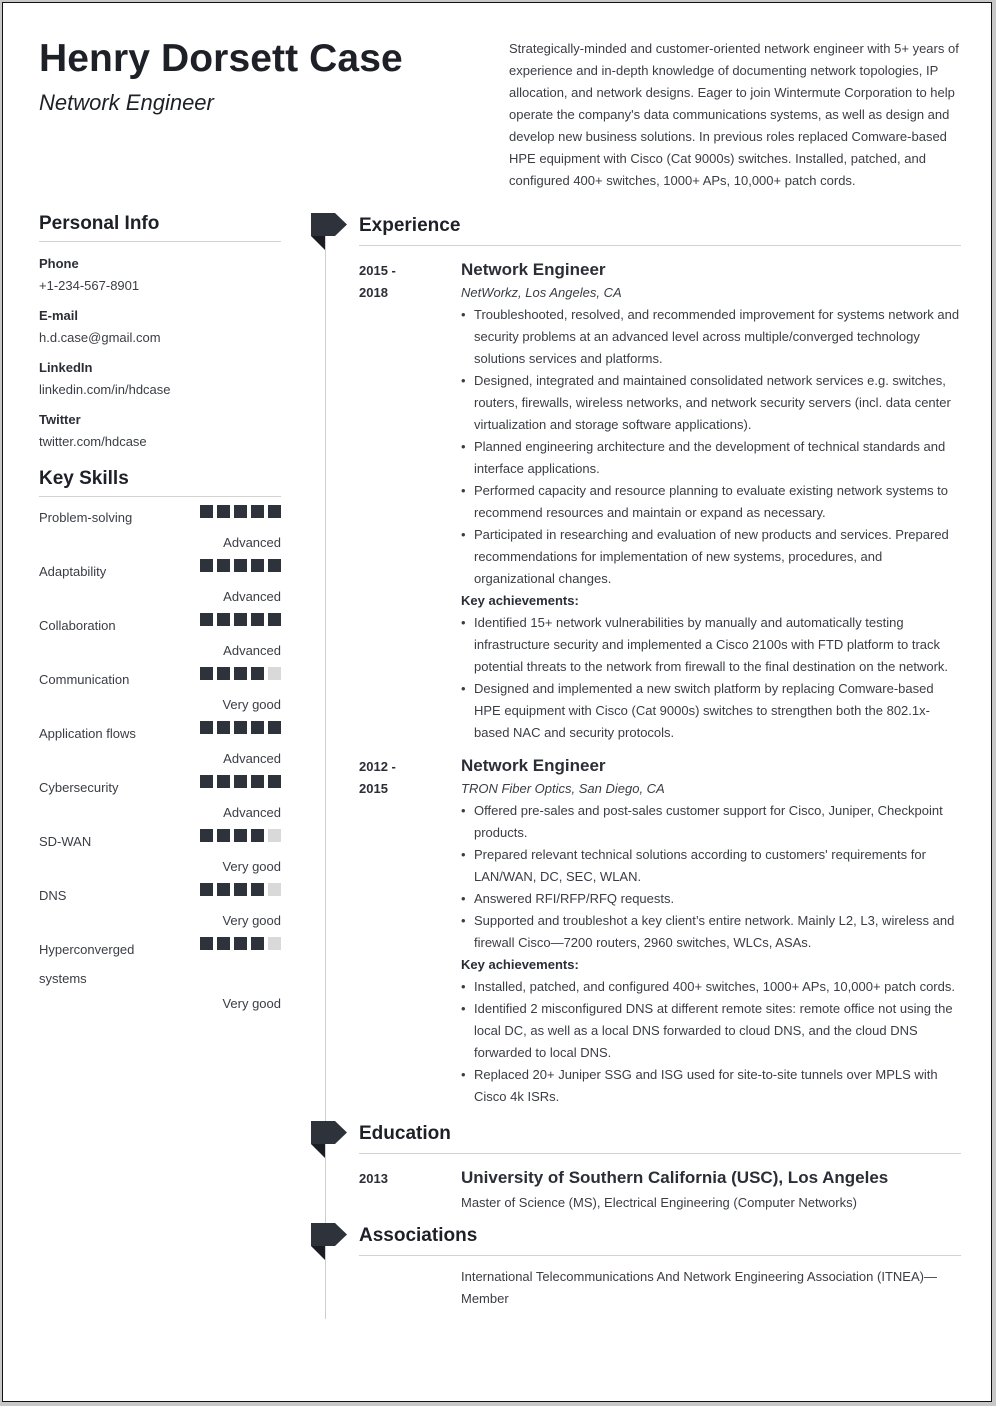 The height and width of the screenshot is (1406, 996). I want to click on skill-item: Application flows Advanced, so click(160, 743).